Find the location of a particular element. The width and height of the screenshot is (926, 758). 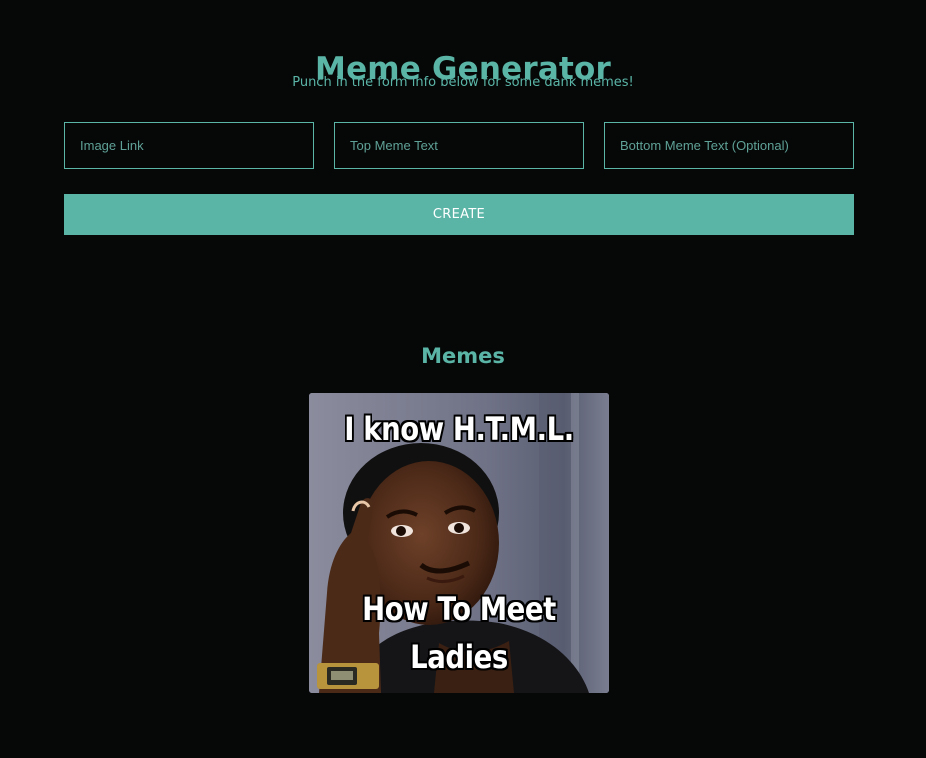

meme-top-text: I know H.T.M.L. is located at coordinates (459, 429).